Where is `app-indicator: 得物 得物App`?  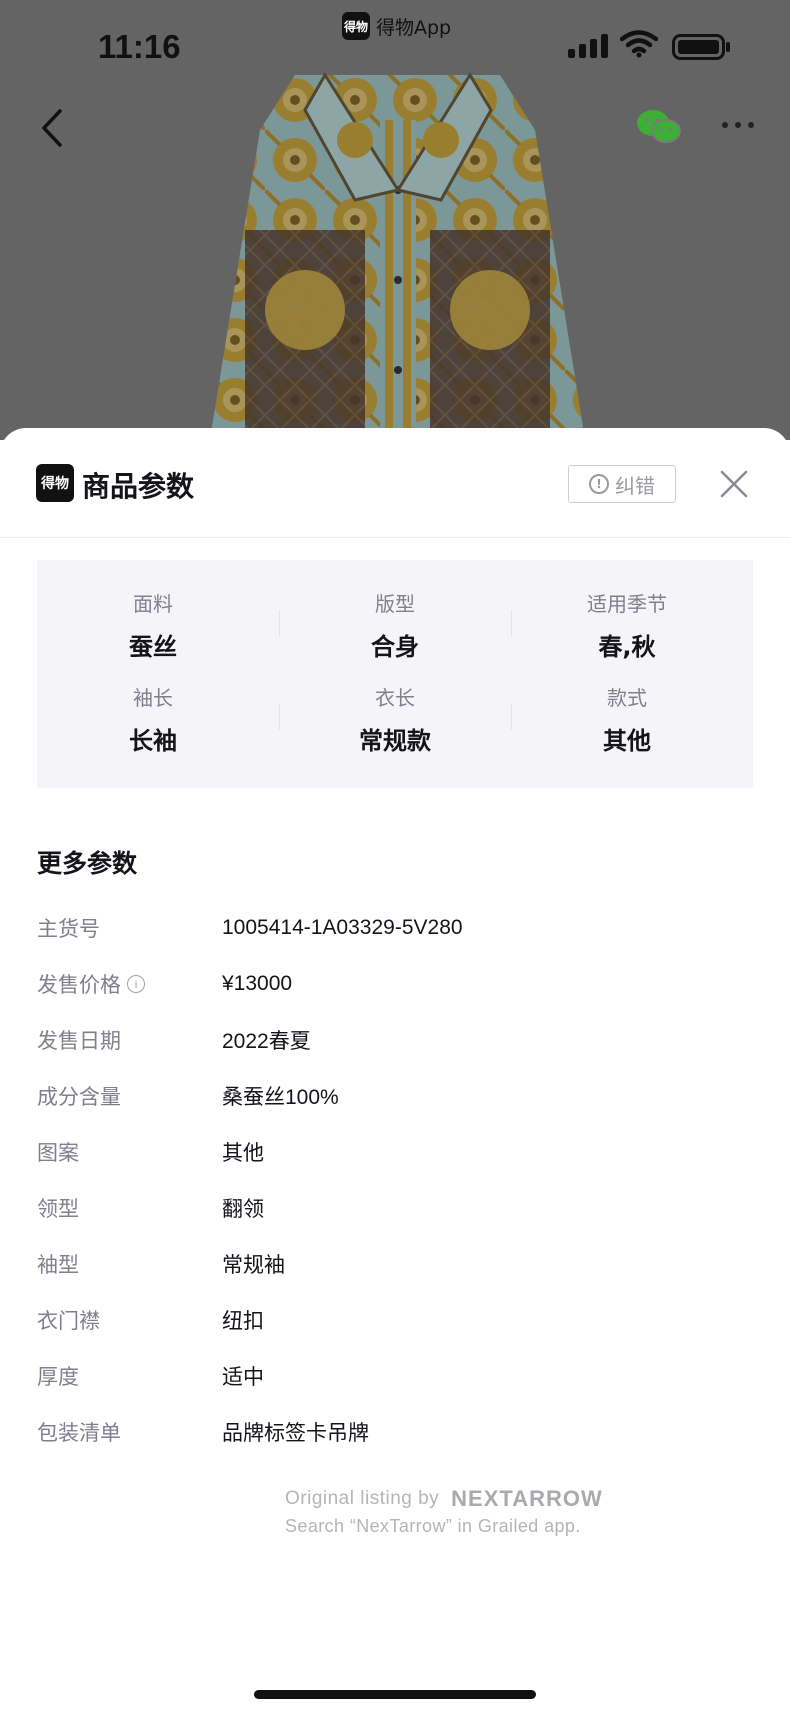 app-indicator: 得物 得物App is located at coordinates (396, 26).